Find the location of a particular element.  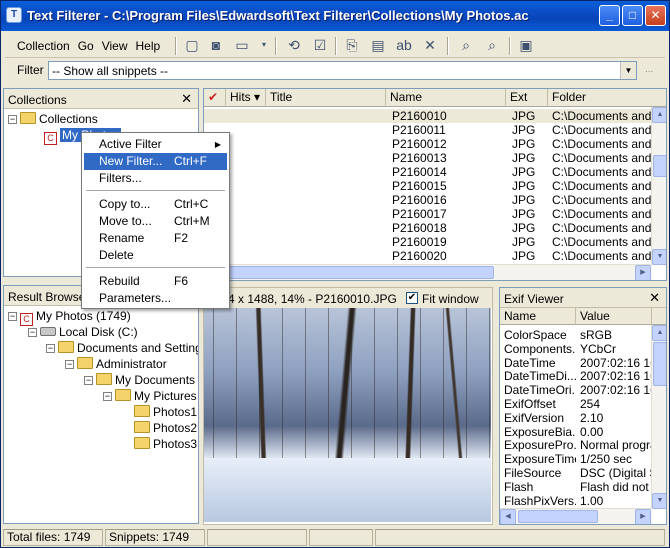

tree-item-local-disk: − Local Disk (C:) is located at coordinates (83, 332).